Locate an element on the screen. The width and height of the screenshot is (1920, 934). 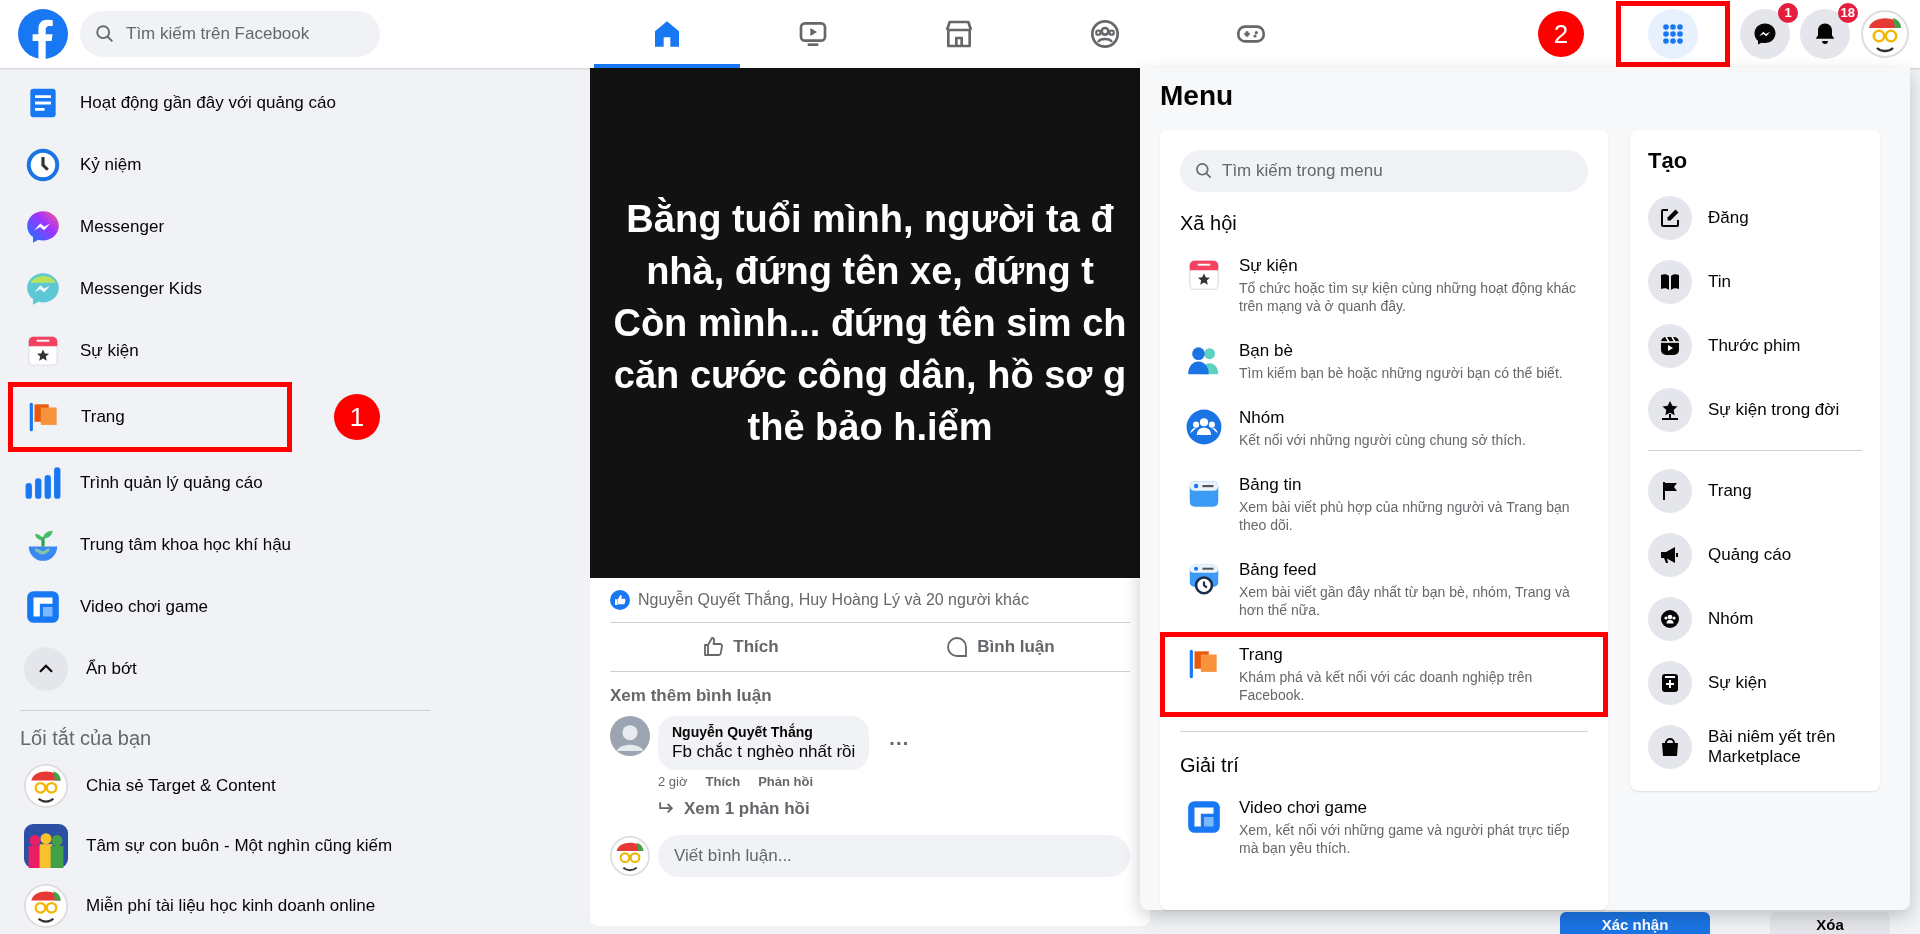
create-item: Nhóm is located at coordinates (1755, 619).